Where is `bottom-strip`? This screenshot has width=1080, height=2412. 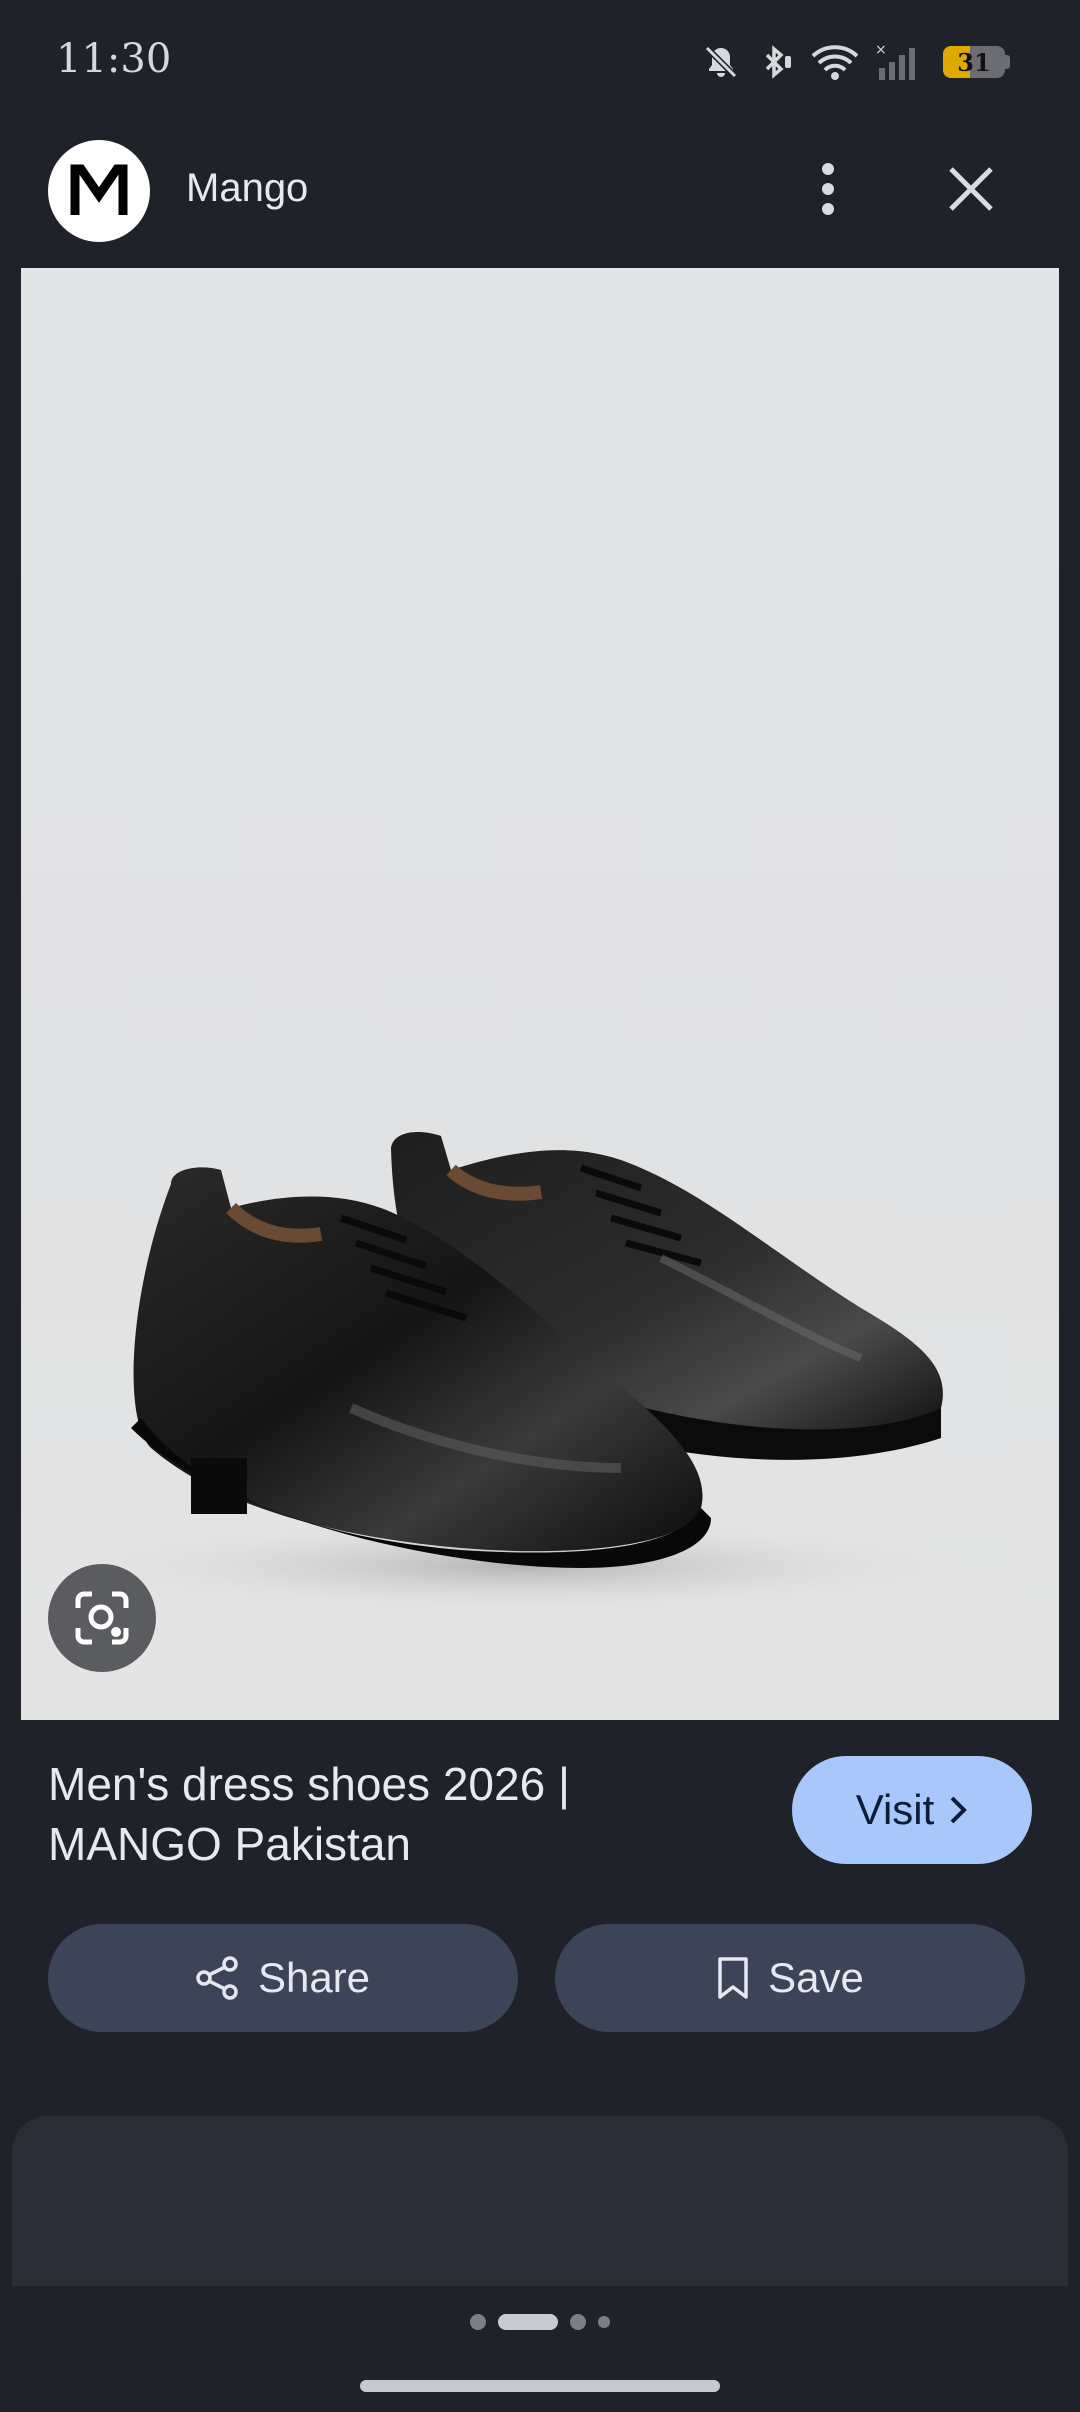 bottom-strip is located at coordinates (540, 2349).